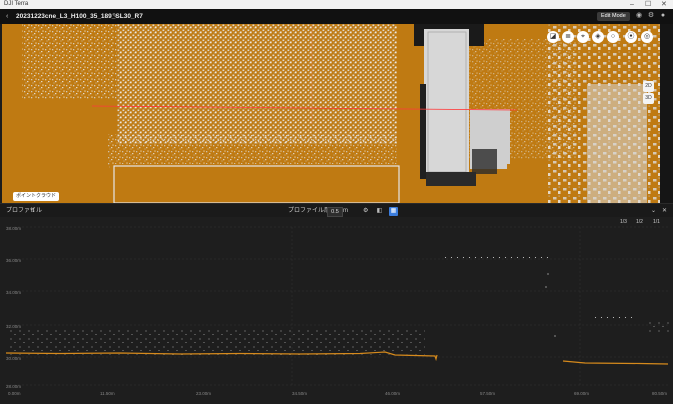 Image resolution: width=673 pixels, height=404 pixels. Describe the element at coordinates (393, 211) in the screenshot. I see `grid-view-icon: ▦` at that location.